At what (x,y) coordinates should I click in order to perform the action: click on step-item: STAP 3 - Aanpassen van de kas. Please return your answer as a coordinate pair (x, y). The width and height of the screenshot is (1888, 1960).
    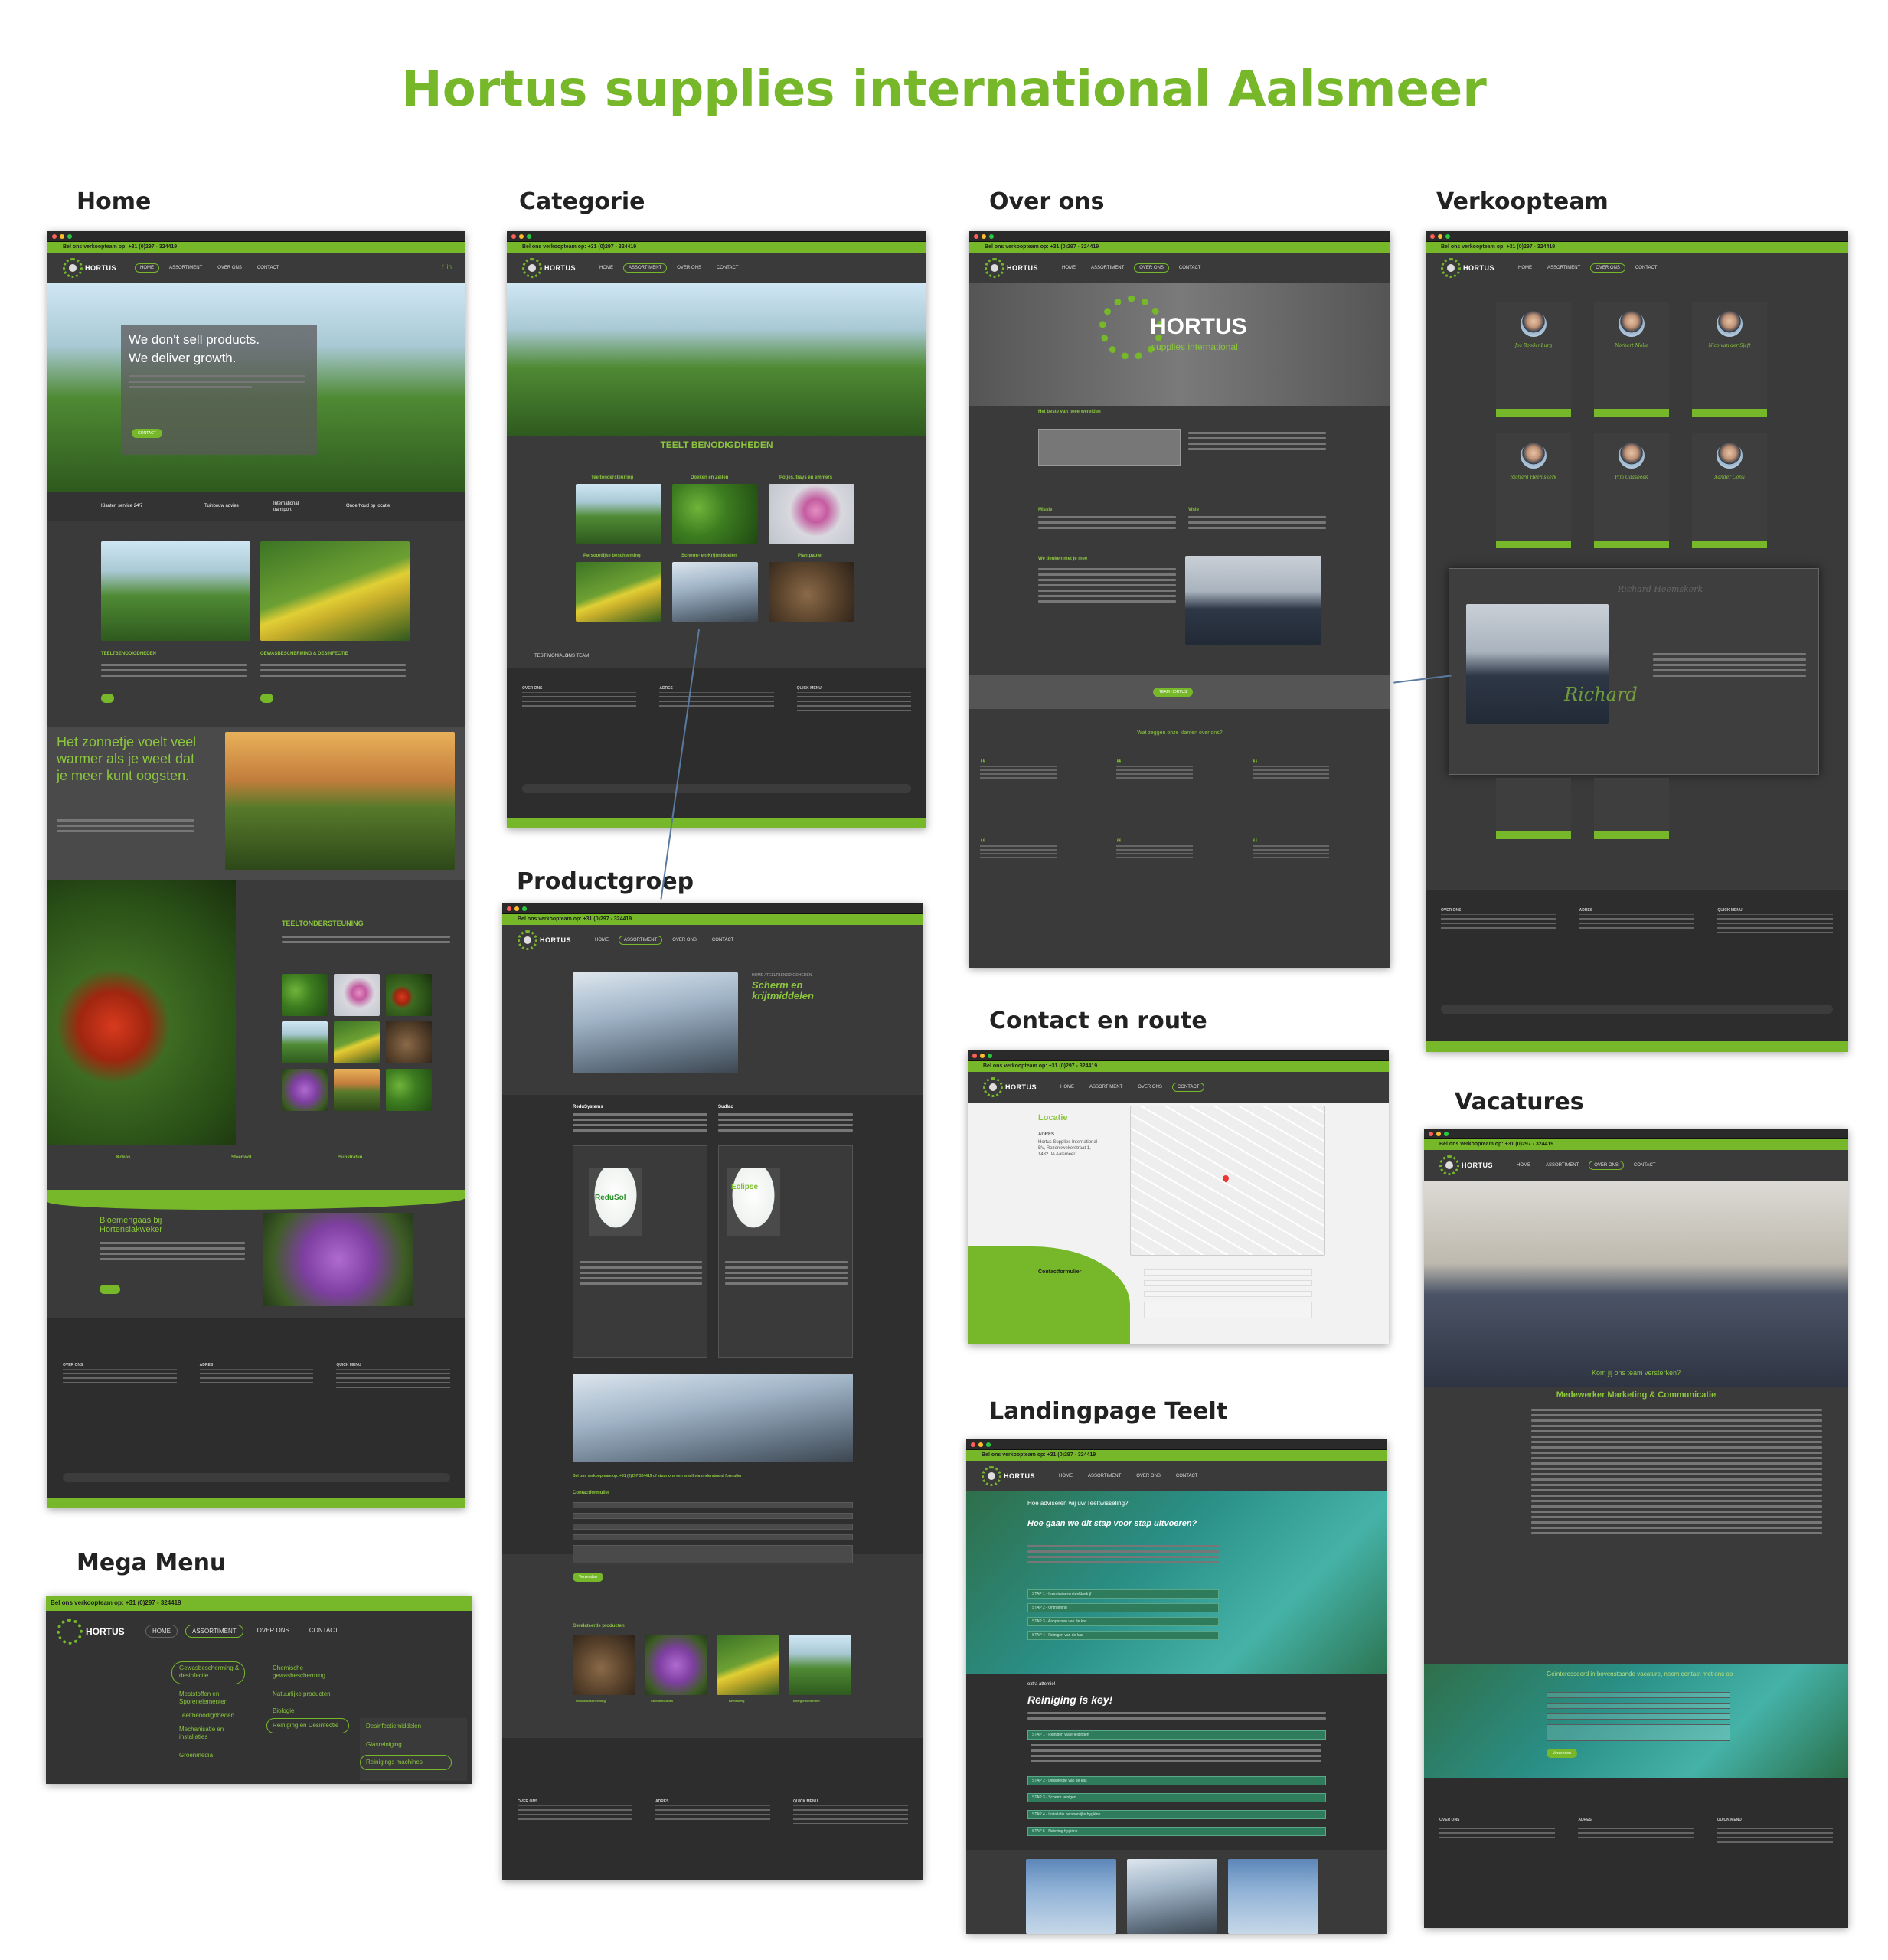
    Looking at the image, I should click on (1123, 1621).